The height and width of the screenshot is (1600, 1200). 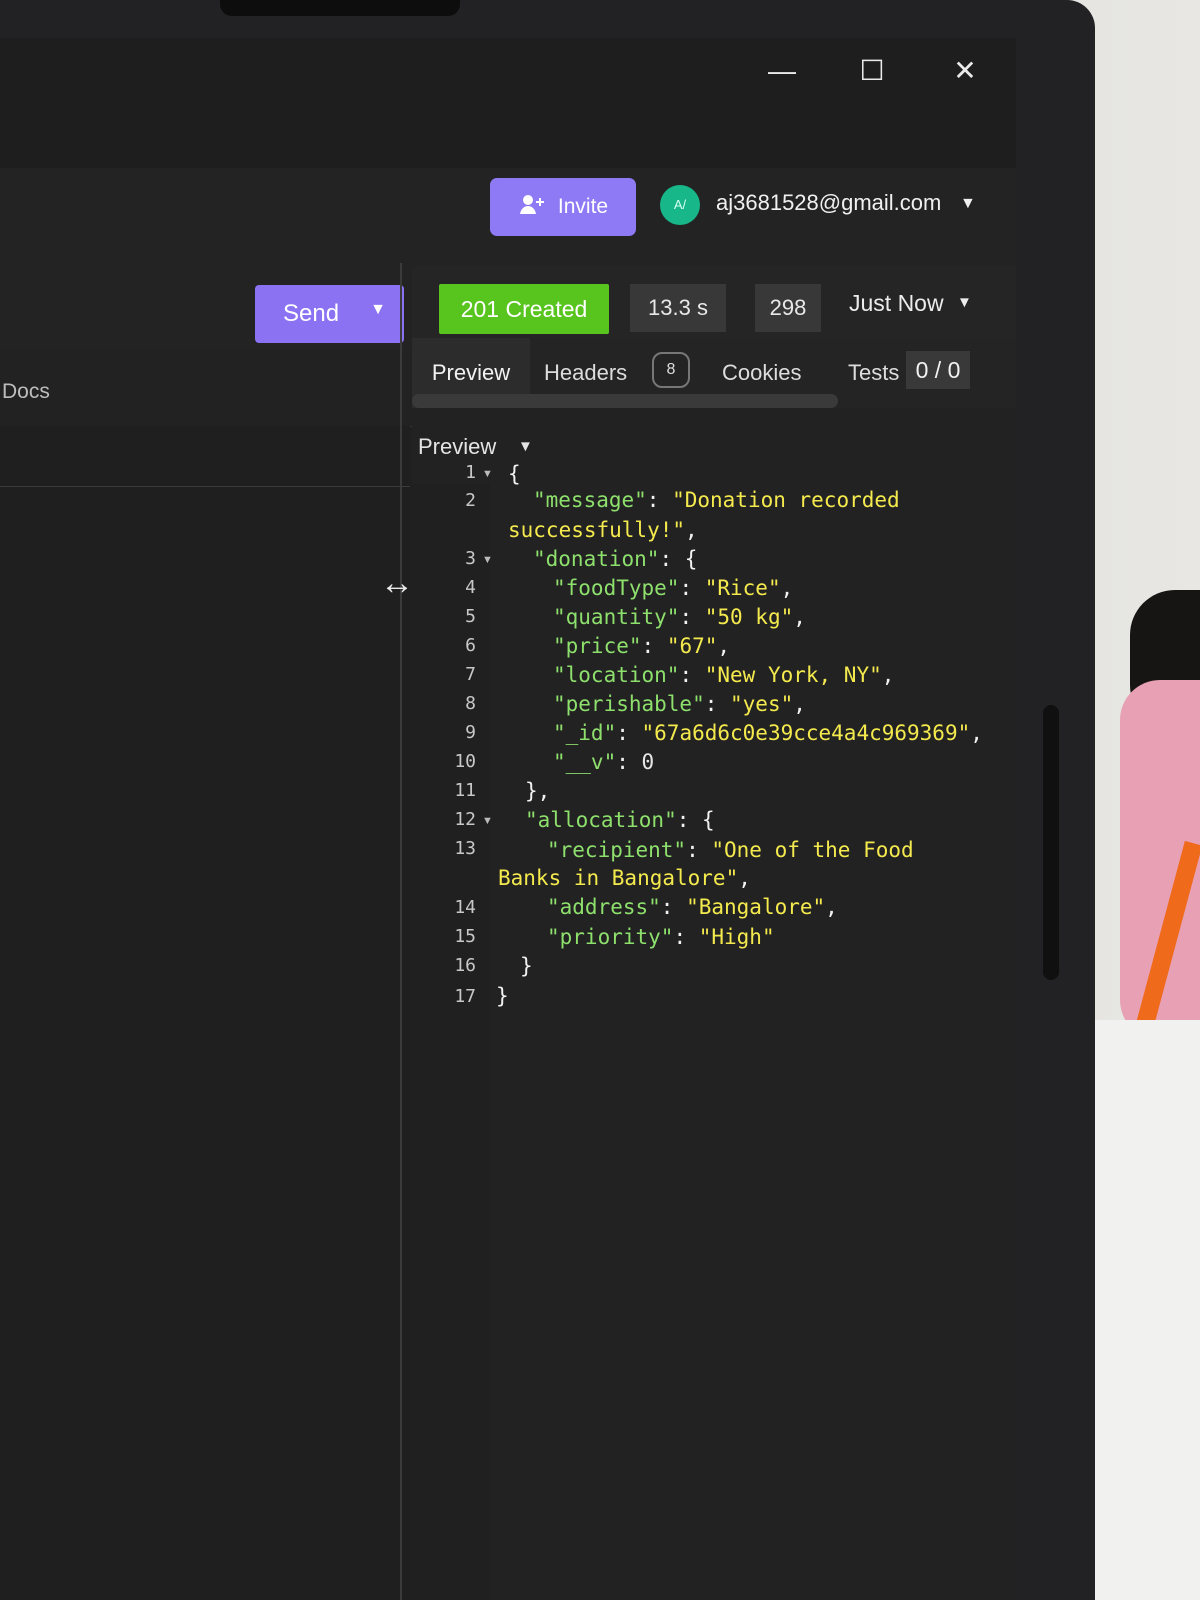 I want to click on close-button: ✕, so click(x=965, y=71).